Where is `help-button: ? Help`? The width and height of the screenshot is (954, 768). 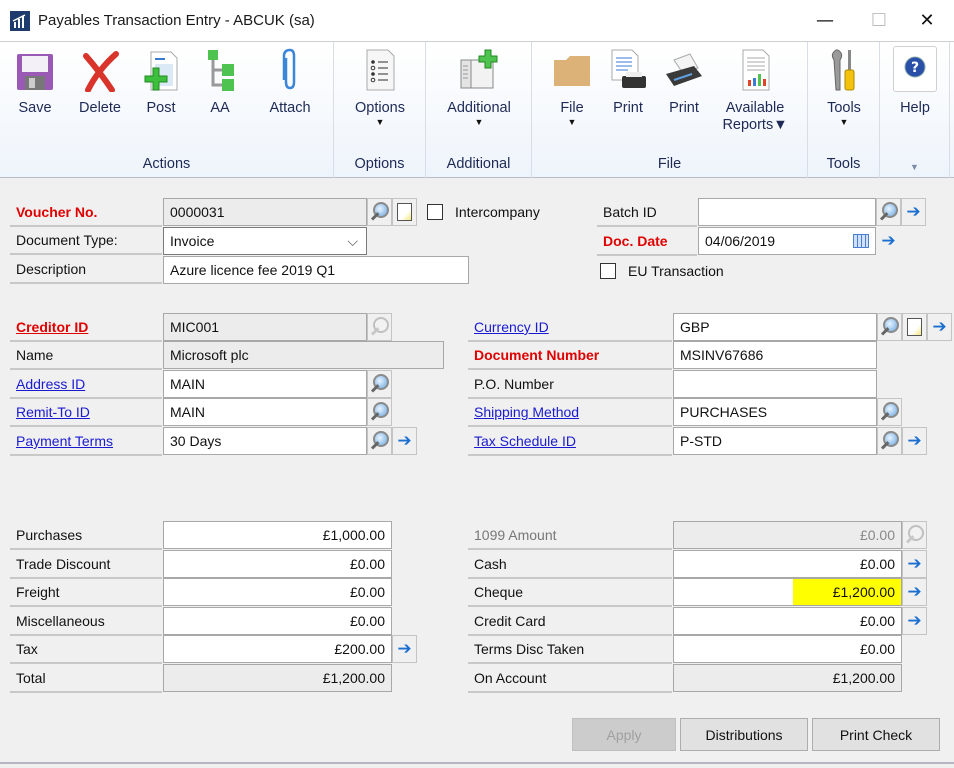
help-button: ? Help is located at coordinates (915, 81).